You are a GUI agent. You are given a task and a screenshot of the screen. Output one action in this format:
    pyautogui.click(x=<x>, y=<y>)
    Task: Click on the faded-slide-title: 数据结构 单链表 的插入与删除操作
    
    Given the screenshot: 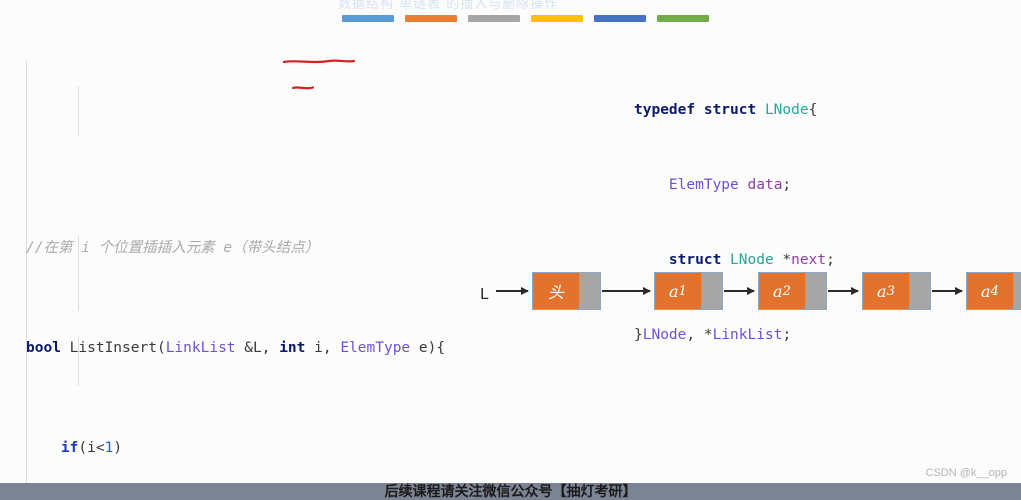 What is the action you would take?
    pyautogui.click(x=448, y=6)
    